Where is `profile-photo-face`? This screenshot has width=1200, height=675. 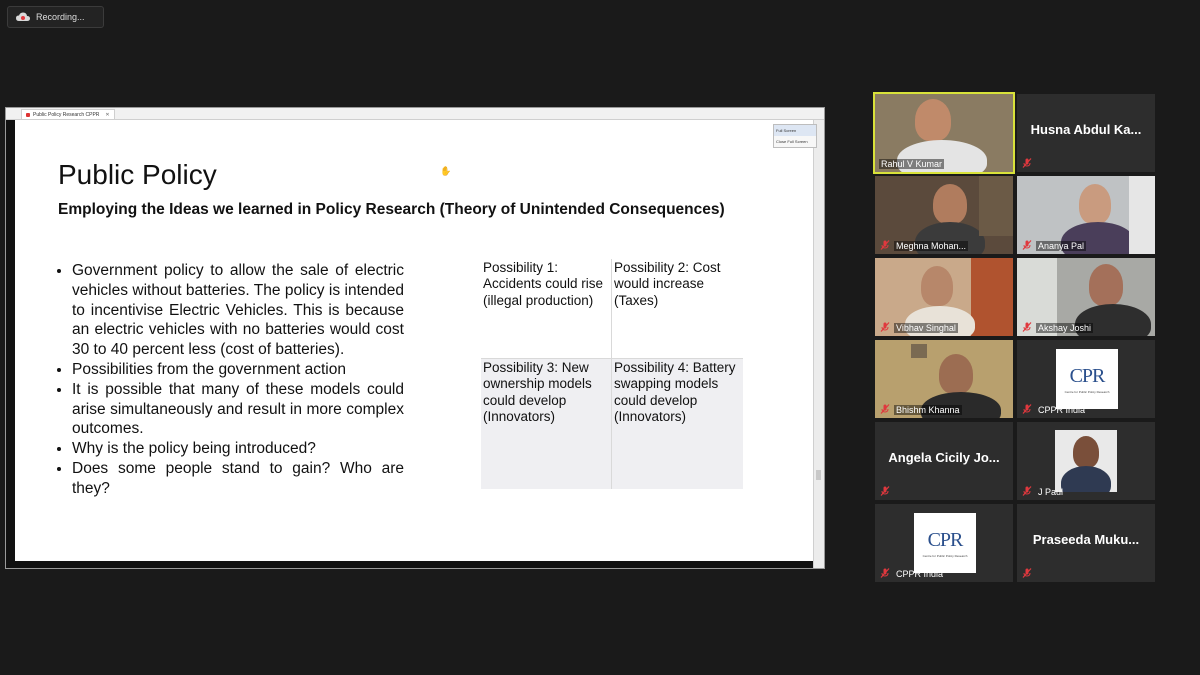 profile-photo-face is located at coordinates (1086, 452).